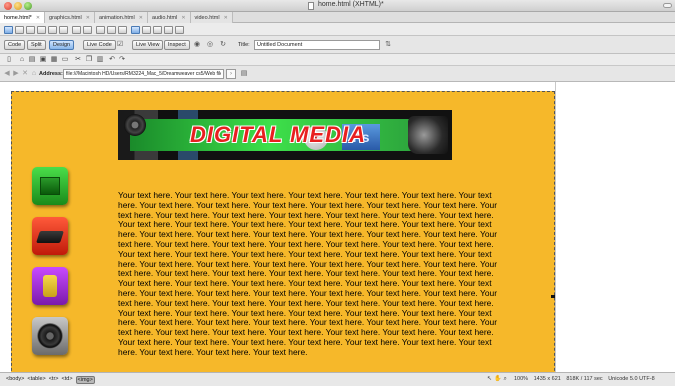 The image size is (675, 386). What do you see at coordinates (18, 6) in the screenshot?
I see `minimize-window-button` at bounding box center [18, 6].